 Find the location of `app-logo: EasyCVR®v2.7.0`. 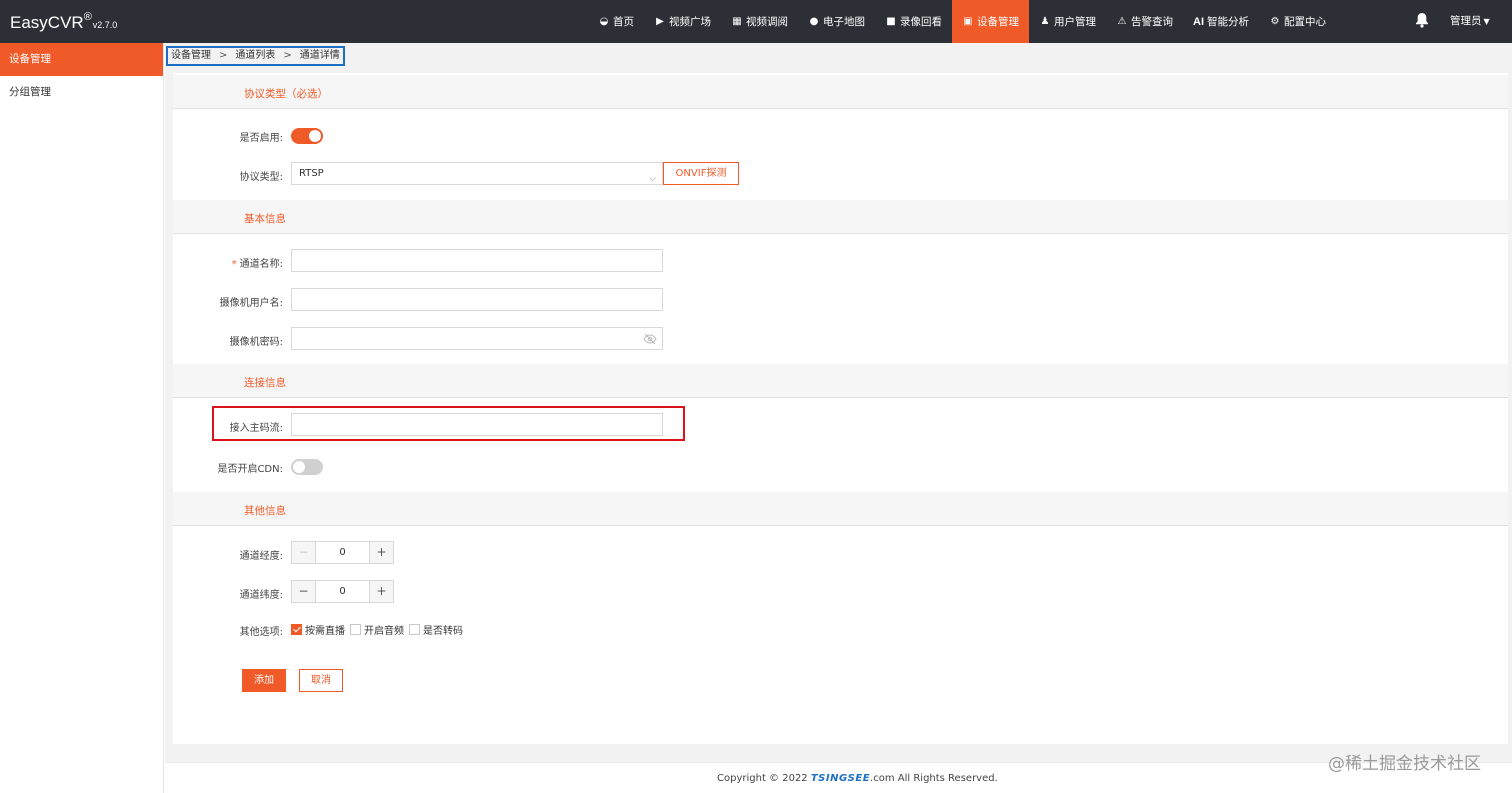

app-logo: EasyCVR®v2.7.0 is located at coordinates (63, 22).